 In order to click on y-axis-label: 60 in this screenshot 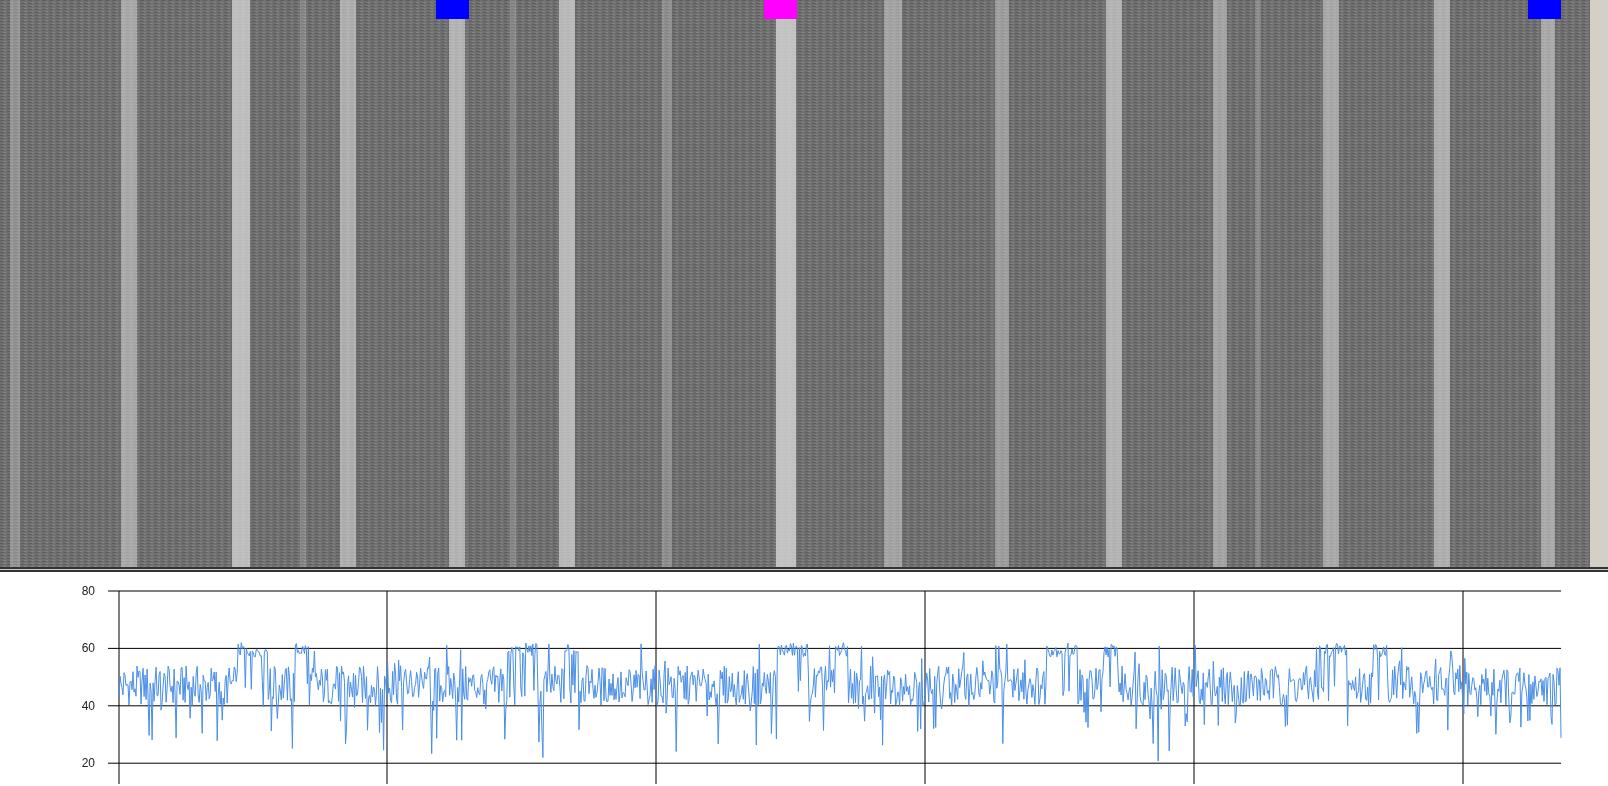, I will do `click(88, 648)`.